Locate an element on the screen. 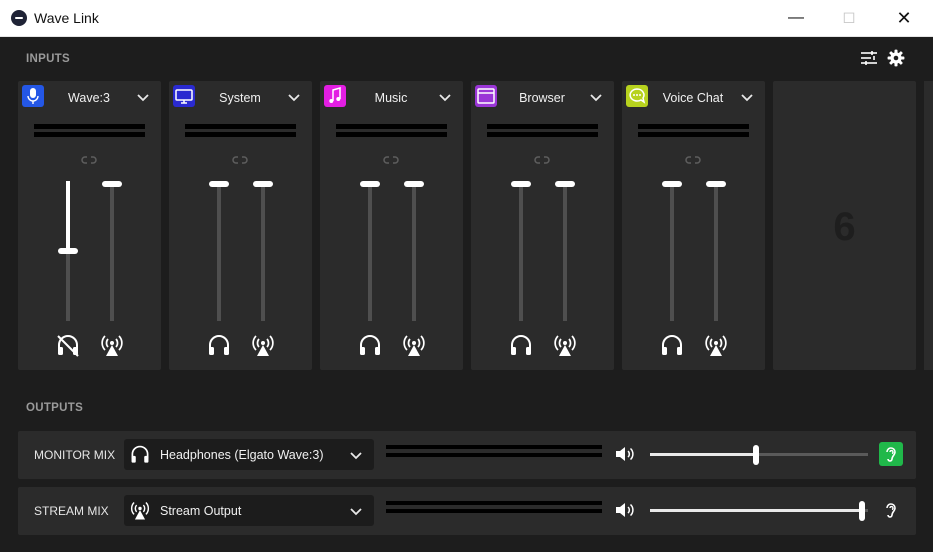  output-mix-row: STREAM MIX Stream Output is located at coordinates (467, 511).